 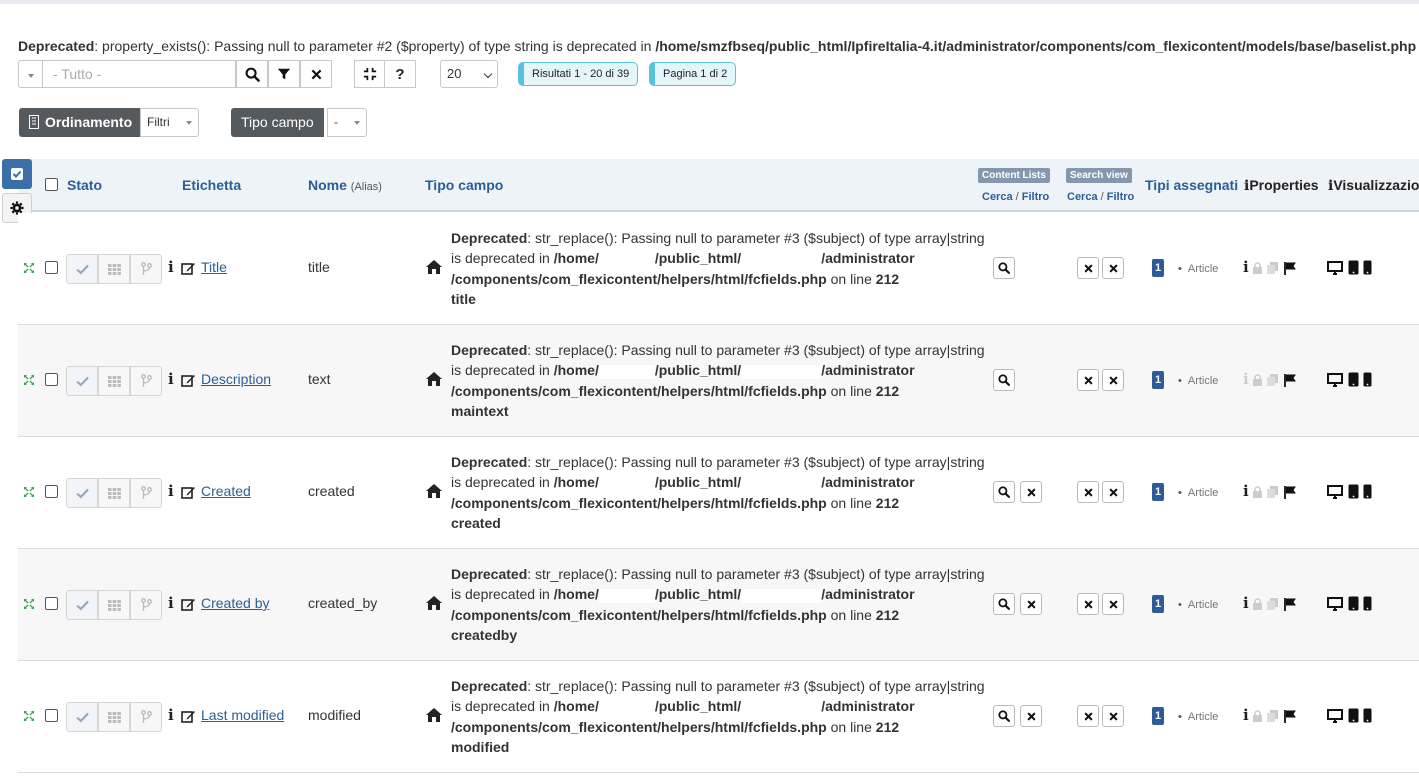 I want to click on search-input: - Tutto -, so click(x=139, y=74).